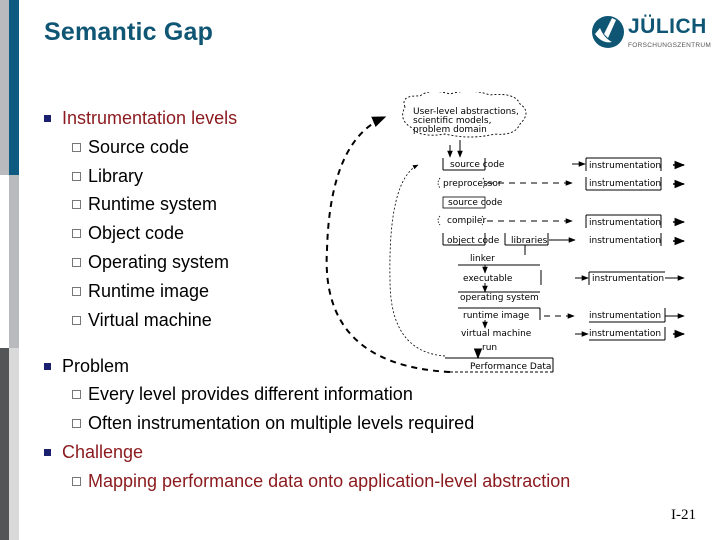  Describe the element at coordinates (139, 147) in the screenshot. I see `sub-bullet-text: Source code` at that location.